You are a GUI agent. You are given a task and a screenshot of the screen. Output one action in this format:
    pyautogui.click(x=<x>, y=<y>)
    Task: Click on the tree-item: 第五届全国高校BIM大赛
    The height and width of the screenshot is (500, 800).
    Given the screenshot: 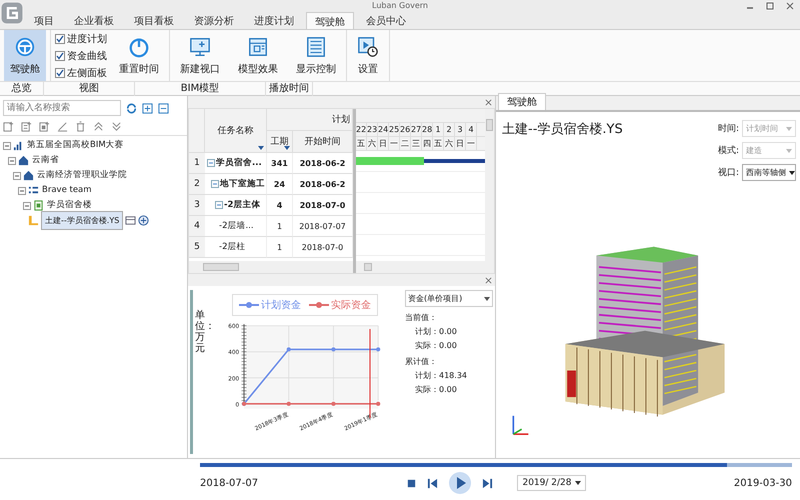 What is the action you would take?
    pyautogui.click(x=75, y=145)
    